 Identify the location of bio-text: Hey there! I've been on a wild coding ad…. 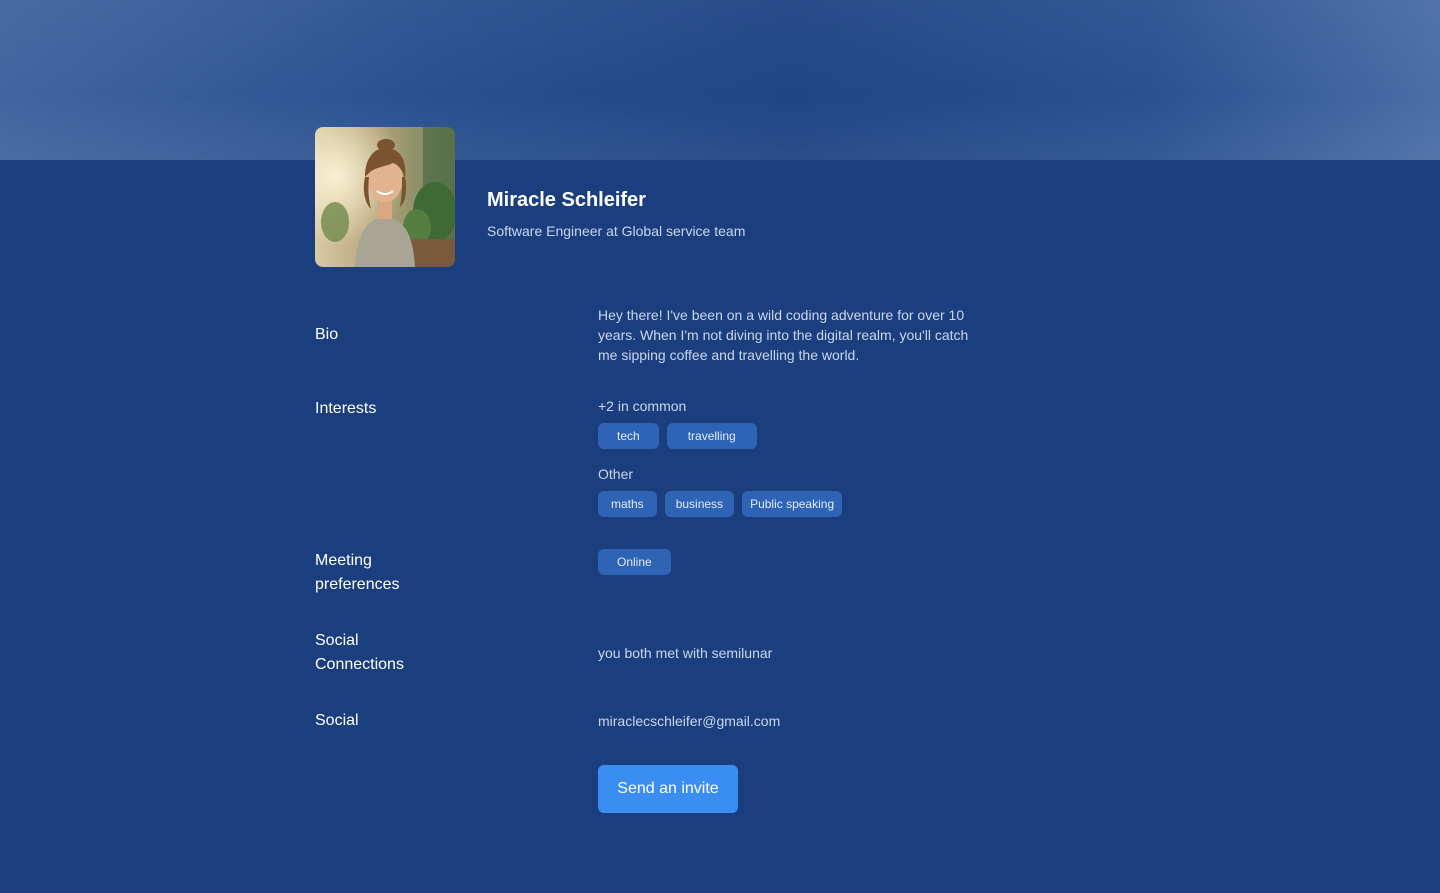
(783, 335).